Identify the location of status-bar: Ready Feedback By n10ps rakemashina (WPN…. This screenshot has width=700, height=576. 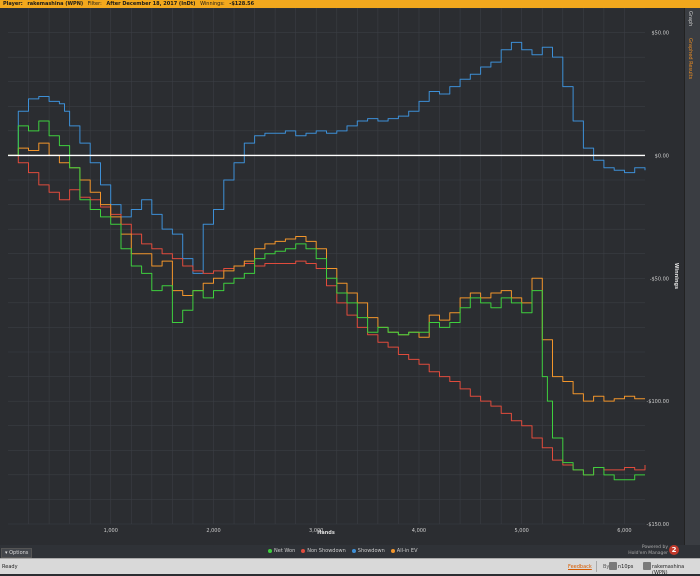
(350, 567).